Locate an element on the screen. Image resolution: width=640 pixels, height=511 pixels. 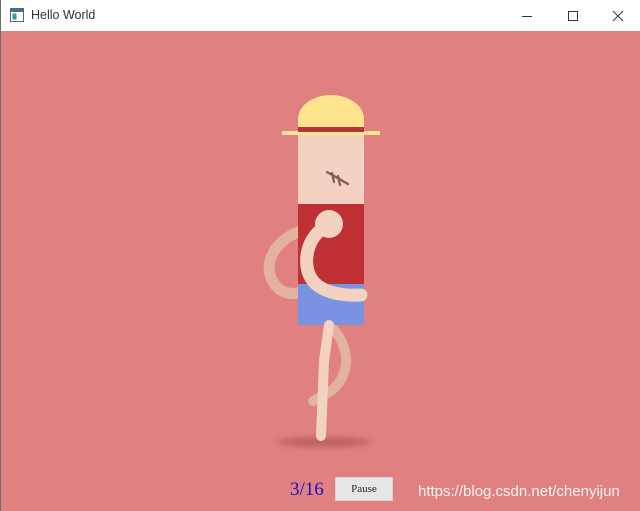
shoulder is located at coordinates (329, 224).